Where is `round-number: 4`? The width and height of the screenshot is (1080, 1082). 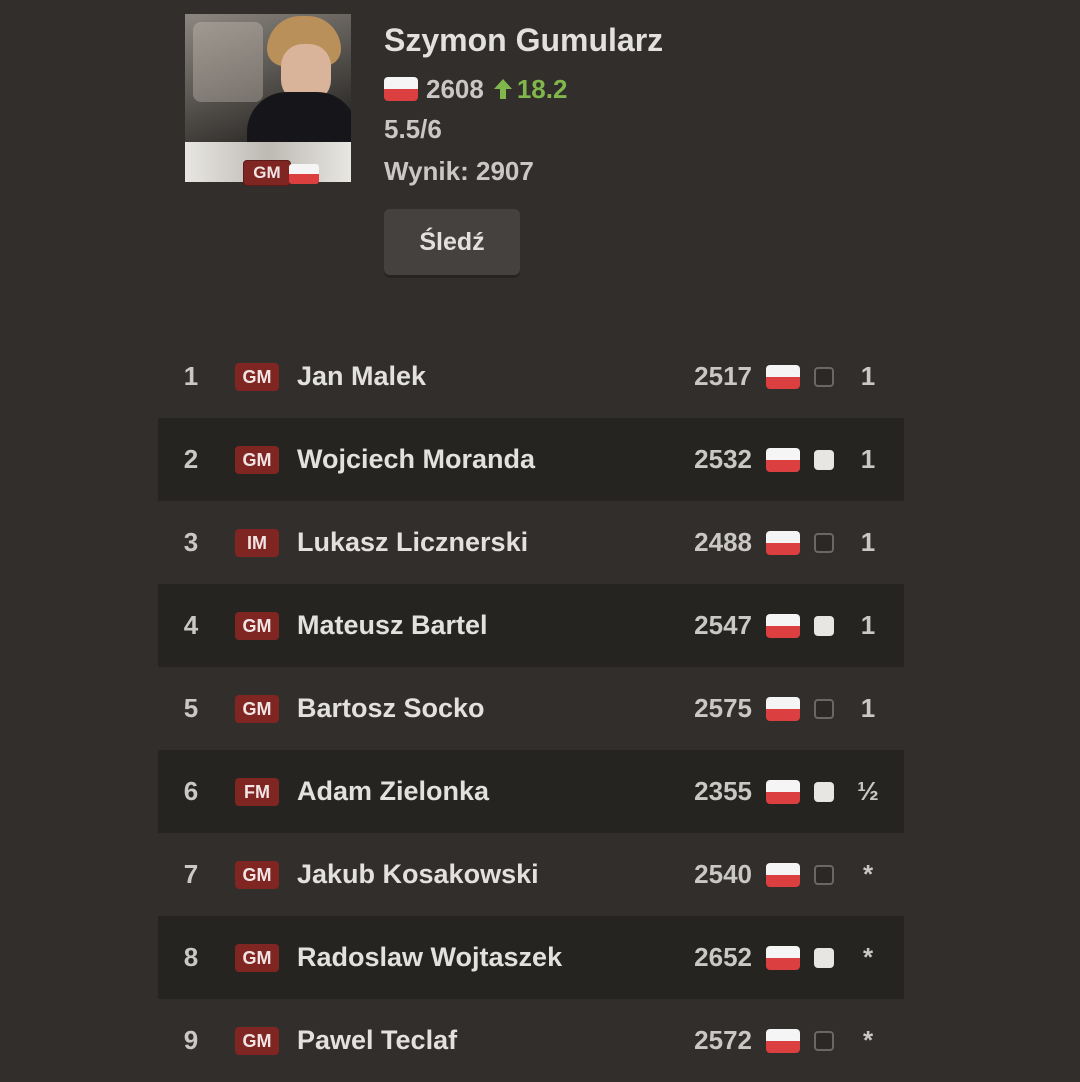 round-number: 4 is located at coordinates (191, 625).